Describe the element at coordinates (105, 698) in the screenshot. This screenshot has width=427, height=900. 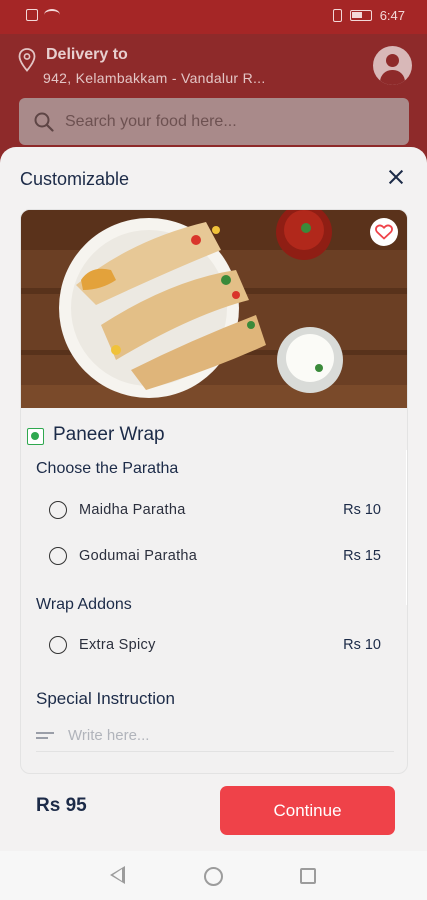
I see `special-instruction-title: Special Instruction` at that location.